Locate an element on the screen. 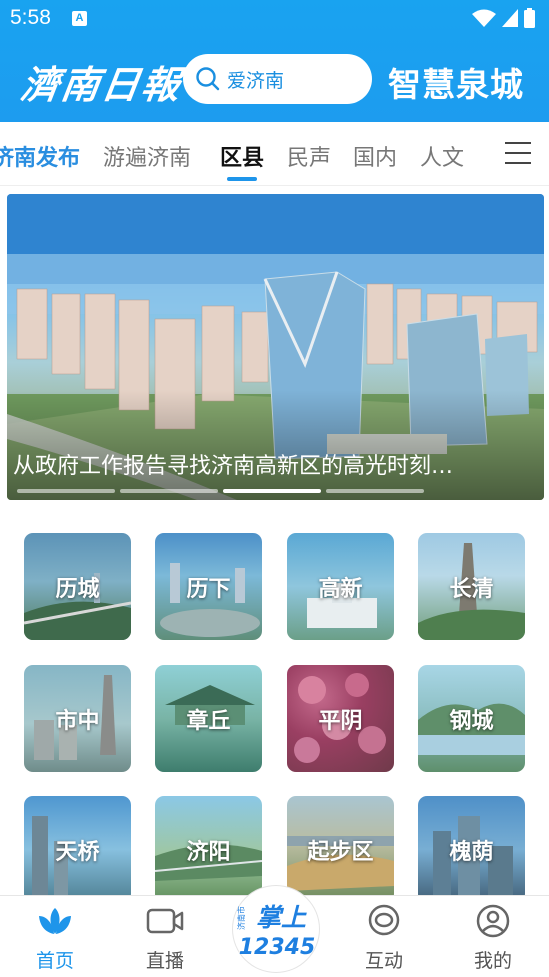 This screenshot has width=549, height=977. nav-label: 首页 is located at coordinates (54, 961).